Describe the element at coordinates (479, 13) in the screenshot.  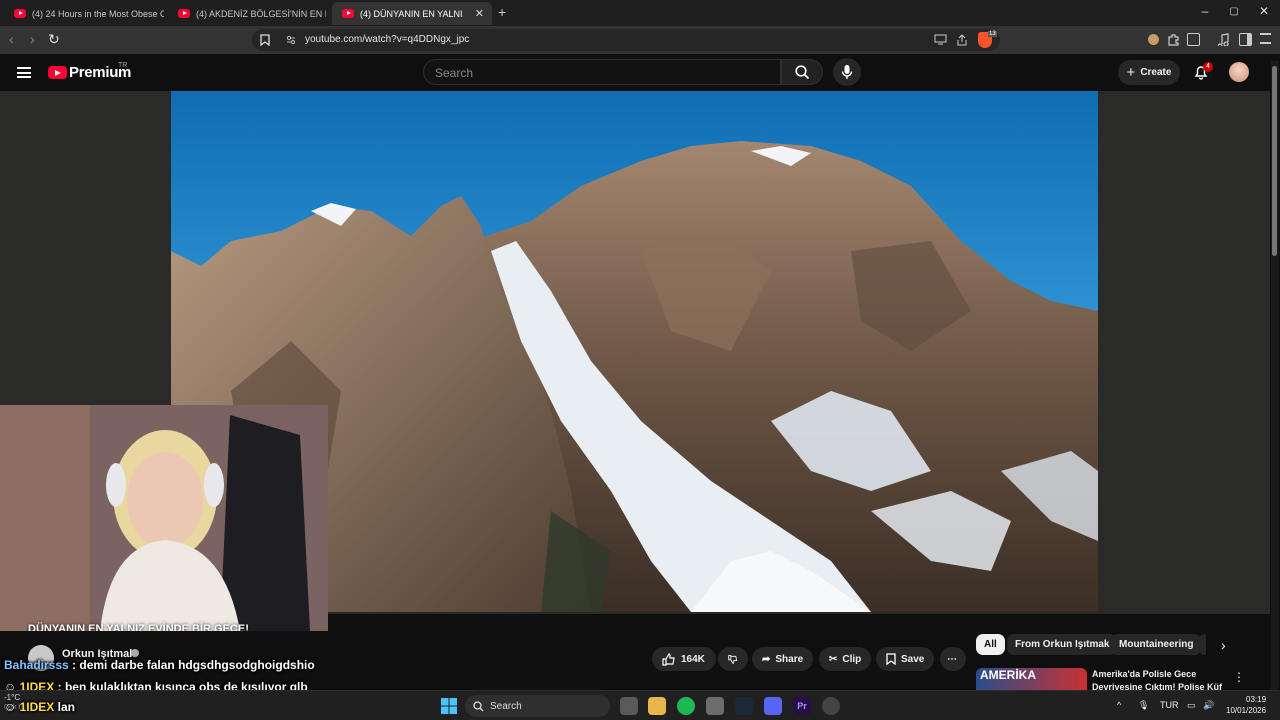
I see `close-tab-icon: ✕` at that location.